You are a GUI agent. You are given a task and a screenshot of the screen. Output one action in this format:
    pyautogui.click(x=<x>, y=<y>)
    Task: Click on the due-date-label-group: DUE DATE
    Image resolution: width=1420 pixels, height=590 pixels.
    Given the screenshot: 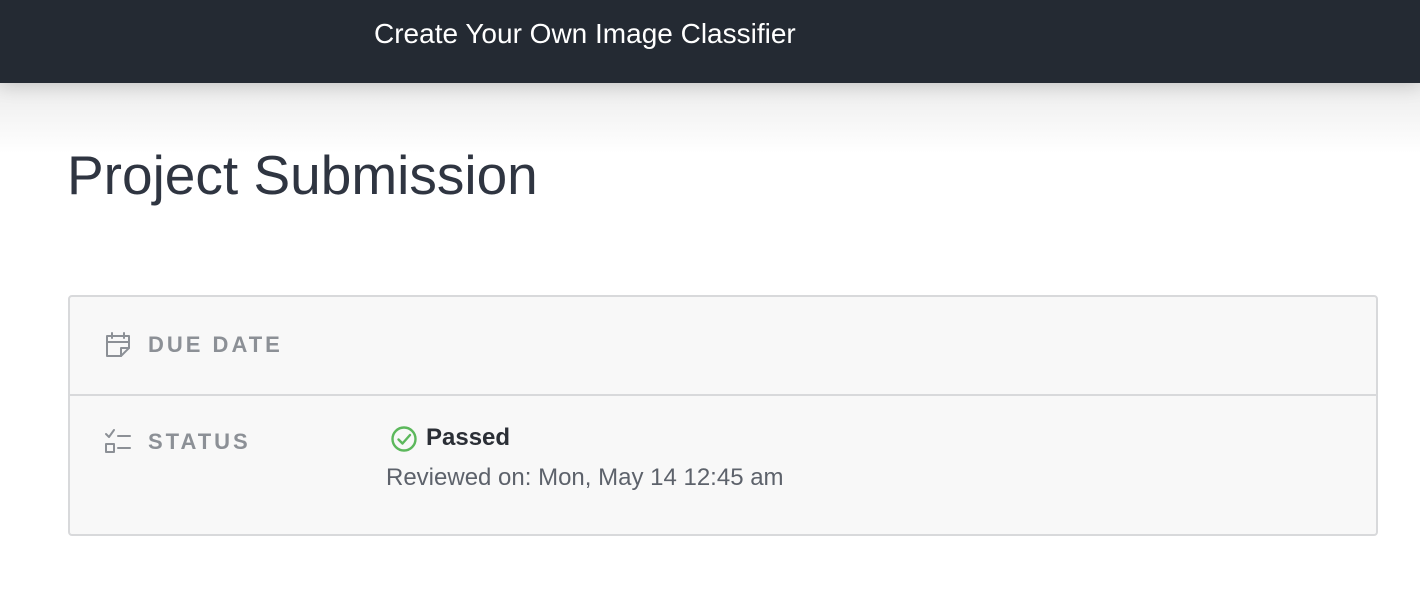 What is the action you would take?
    pyautogui.click(x=193, y=345)
    